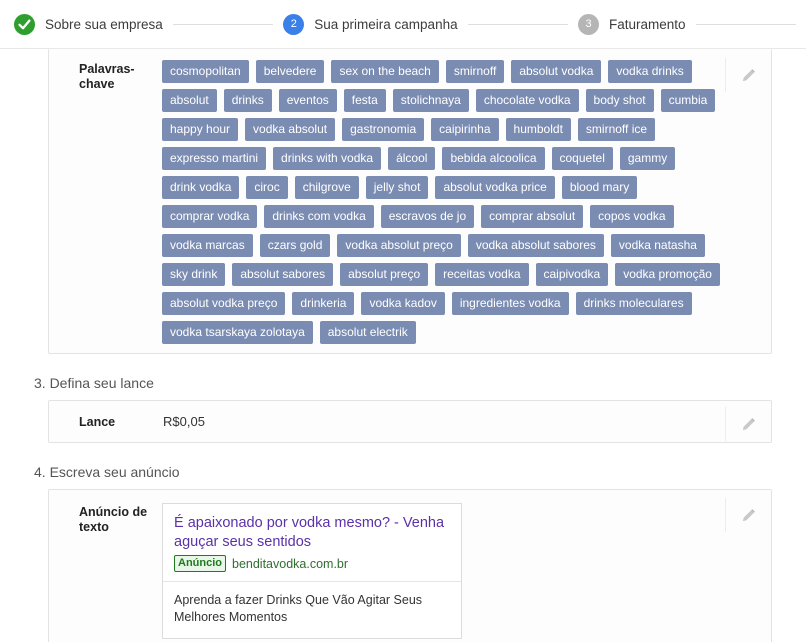 This screenshot has width=806, height=642. I want to click on keyword-chip: happy hour, so click(200, 129).